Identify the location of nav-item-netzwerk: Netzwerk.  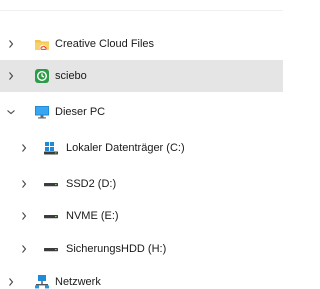
(141, 277).